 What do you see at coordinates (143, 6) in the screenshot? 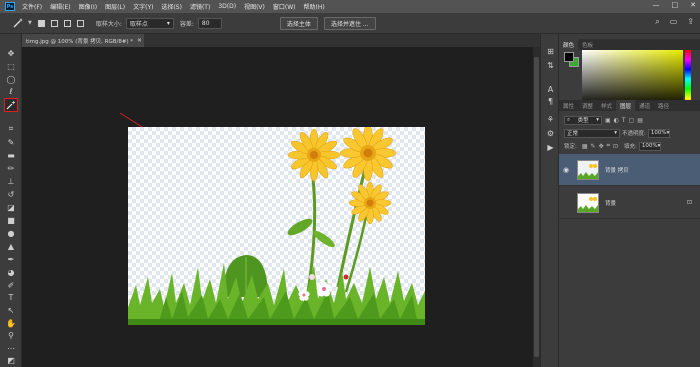
I see `menu-type: 文字(Y)` at bounding box center [143, 6].